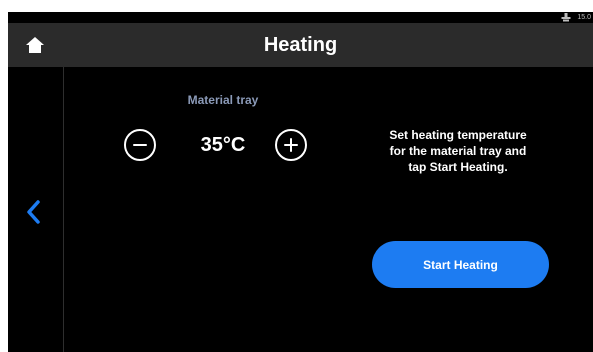  I want to click on status-bar: 15.0, so click(300, 17).